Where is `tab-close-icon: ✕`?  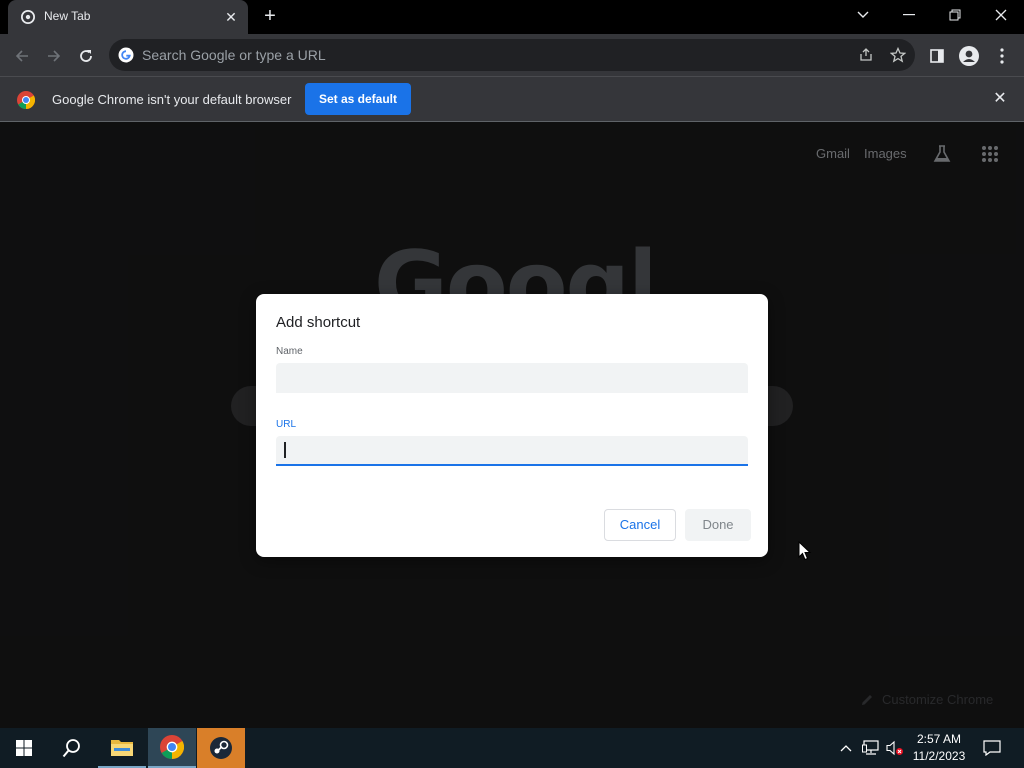
tab-close-icon: ✕ is located at coordinates (231, 17).